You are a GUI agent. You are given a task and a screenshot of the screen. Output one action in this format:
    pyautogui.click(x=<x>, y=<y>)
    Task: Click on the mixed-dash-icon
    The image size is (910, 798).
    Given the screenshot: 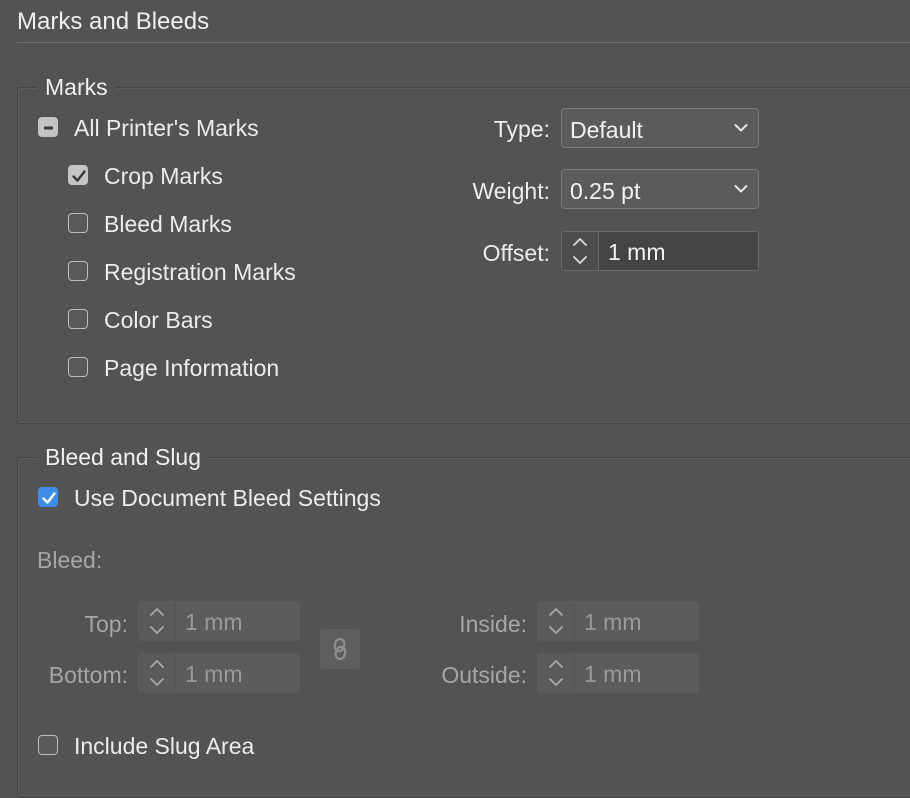 What is the action you would take?
    pyautogui.click(x=48, y=128)
    